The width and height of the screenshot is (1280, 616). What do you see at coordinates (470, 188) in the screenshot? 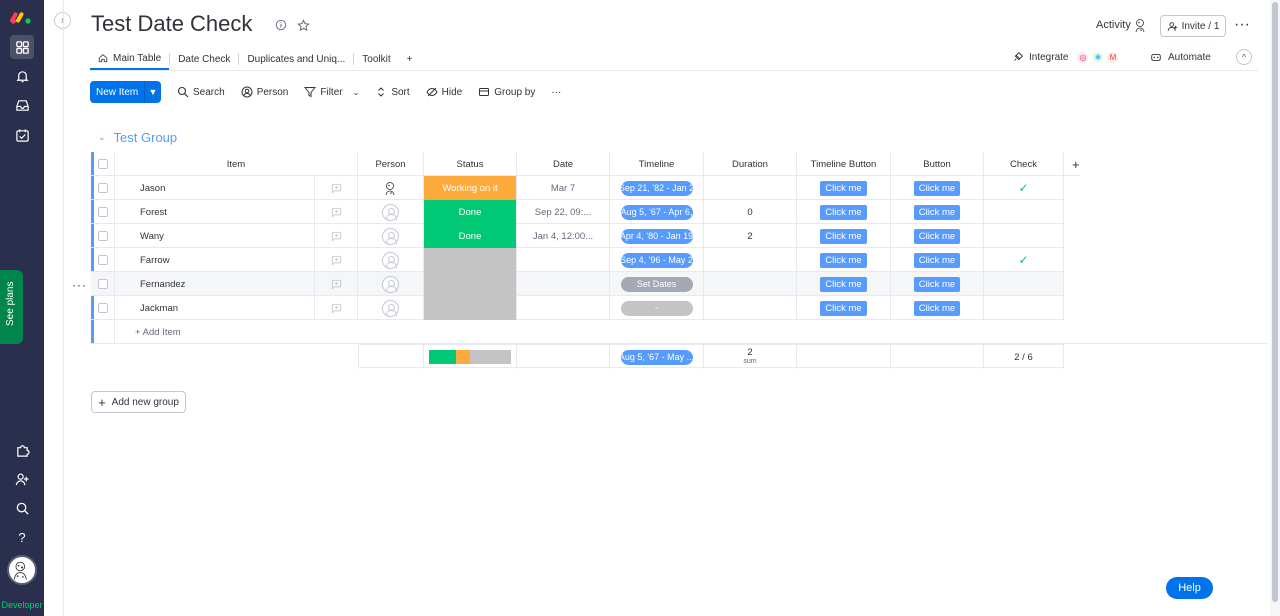
I see `status-cell: Working on it` at bounding box center [470, 188].